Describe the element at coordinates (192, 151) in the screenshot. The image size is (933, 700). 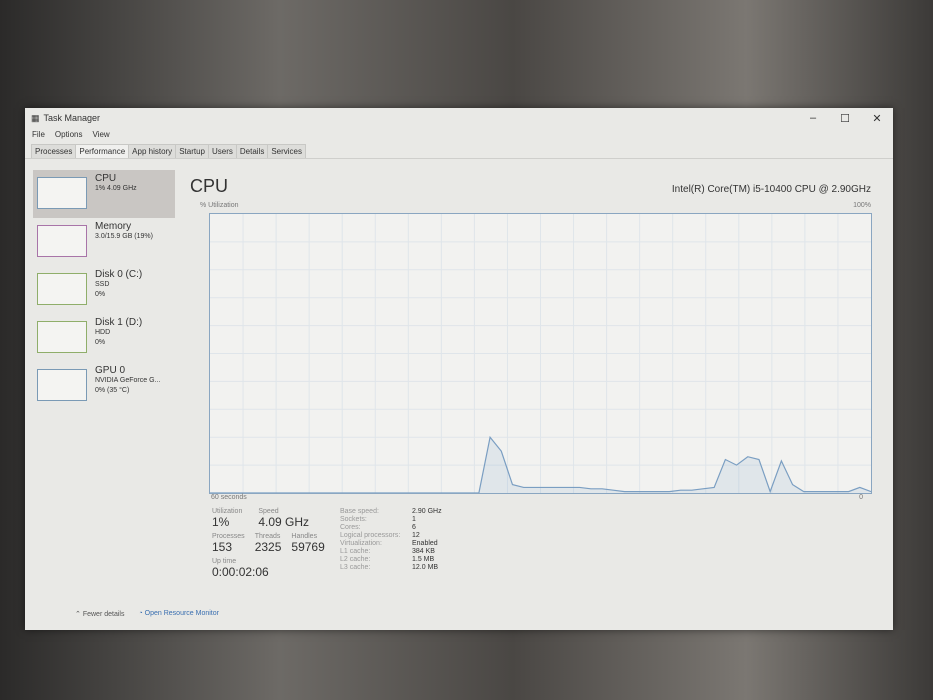
I see `tab-startup: Startup` at that location.